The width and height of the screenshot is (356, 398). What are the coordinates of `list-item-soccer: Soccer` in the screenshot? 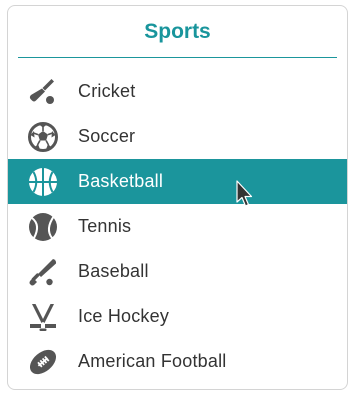 It's located at (177, 136).